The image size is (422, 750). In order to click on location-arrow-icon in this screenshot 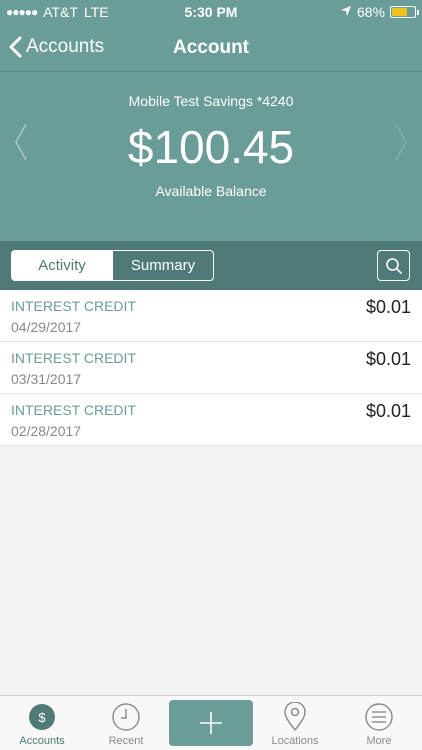, I will do `click(346, 12)`.